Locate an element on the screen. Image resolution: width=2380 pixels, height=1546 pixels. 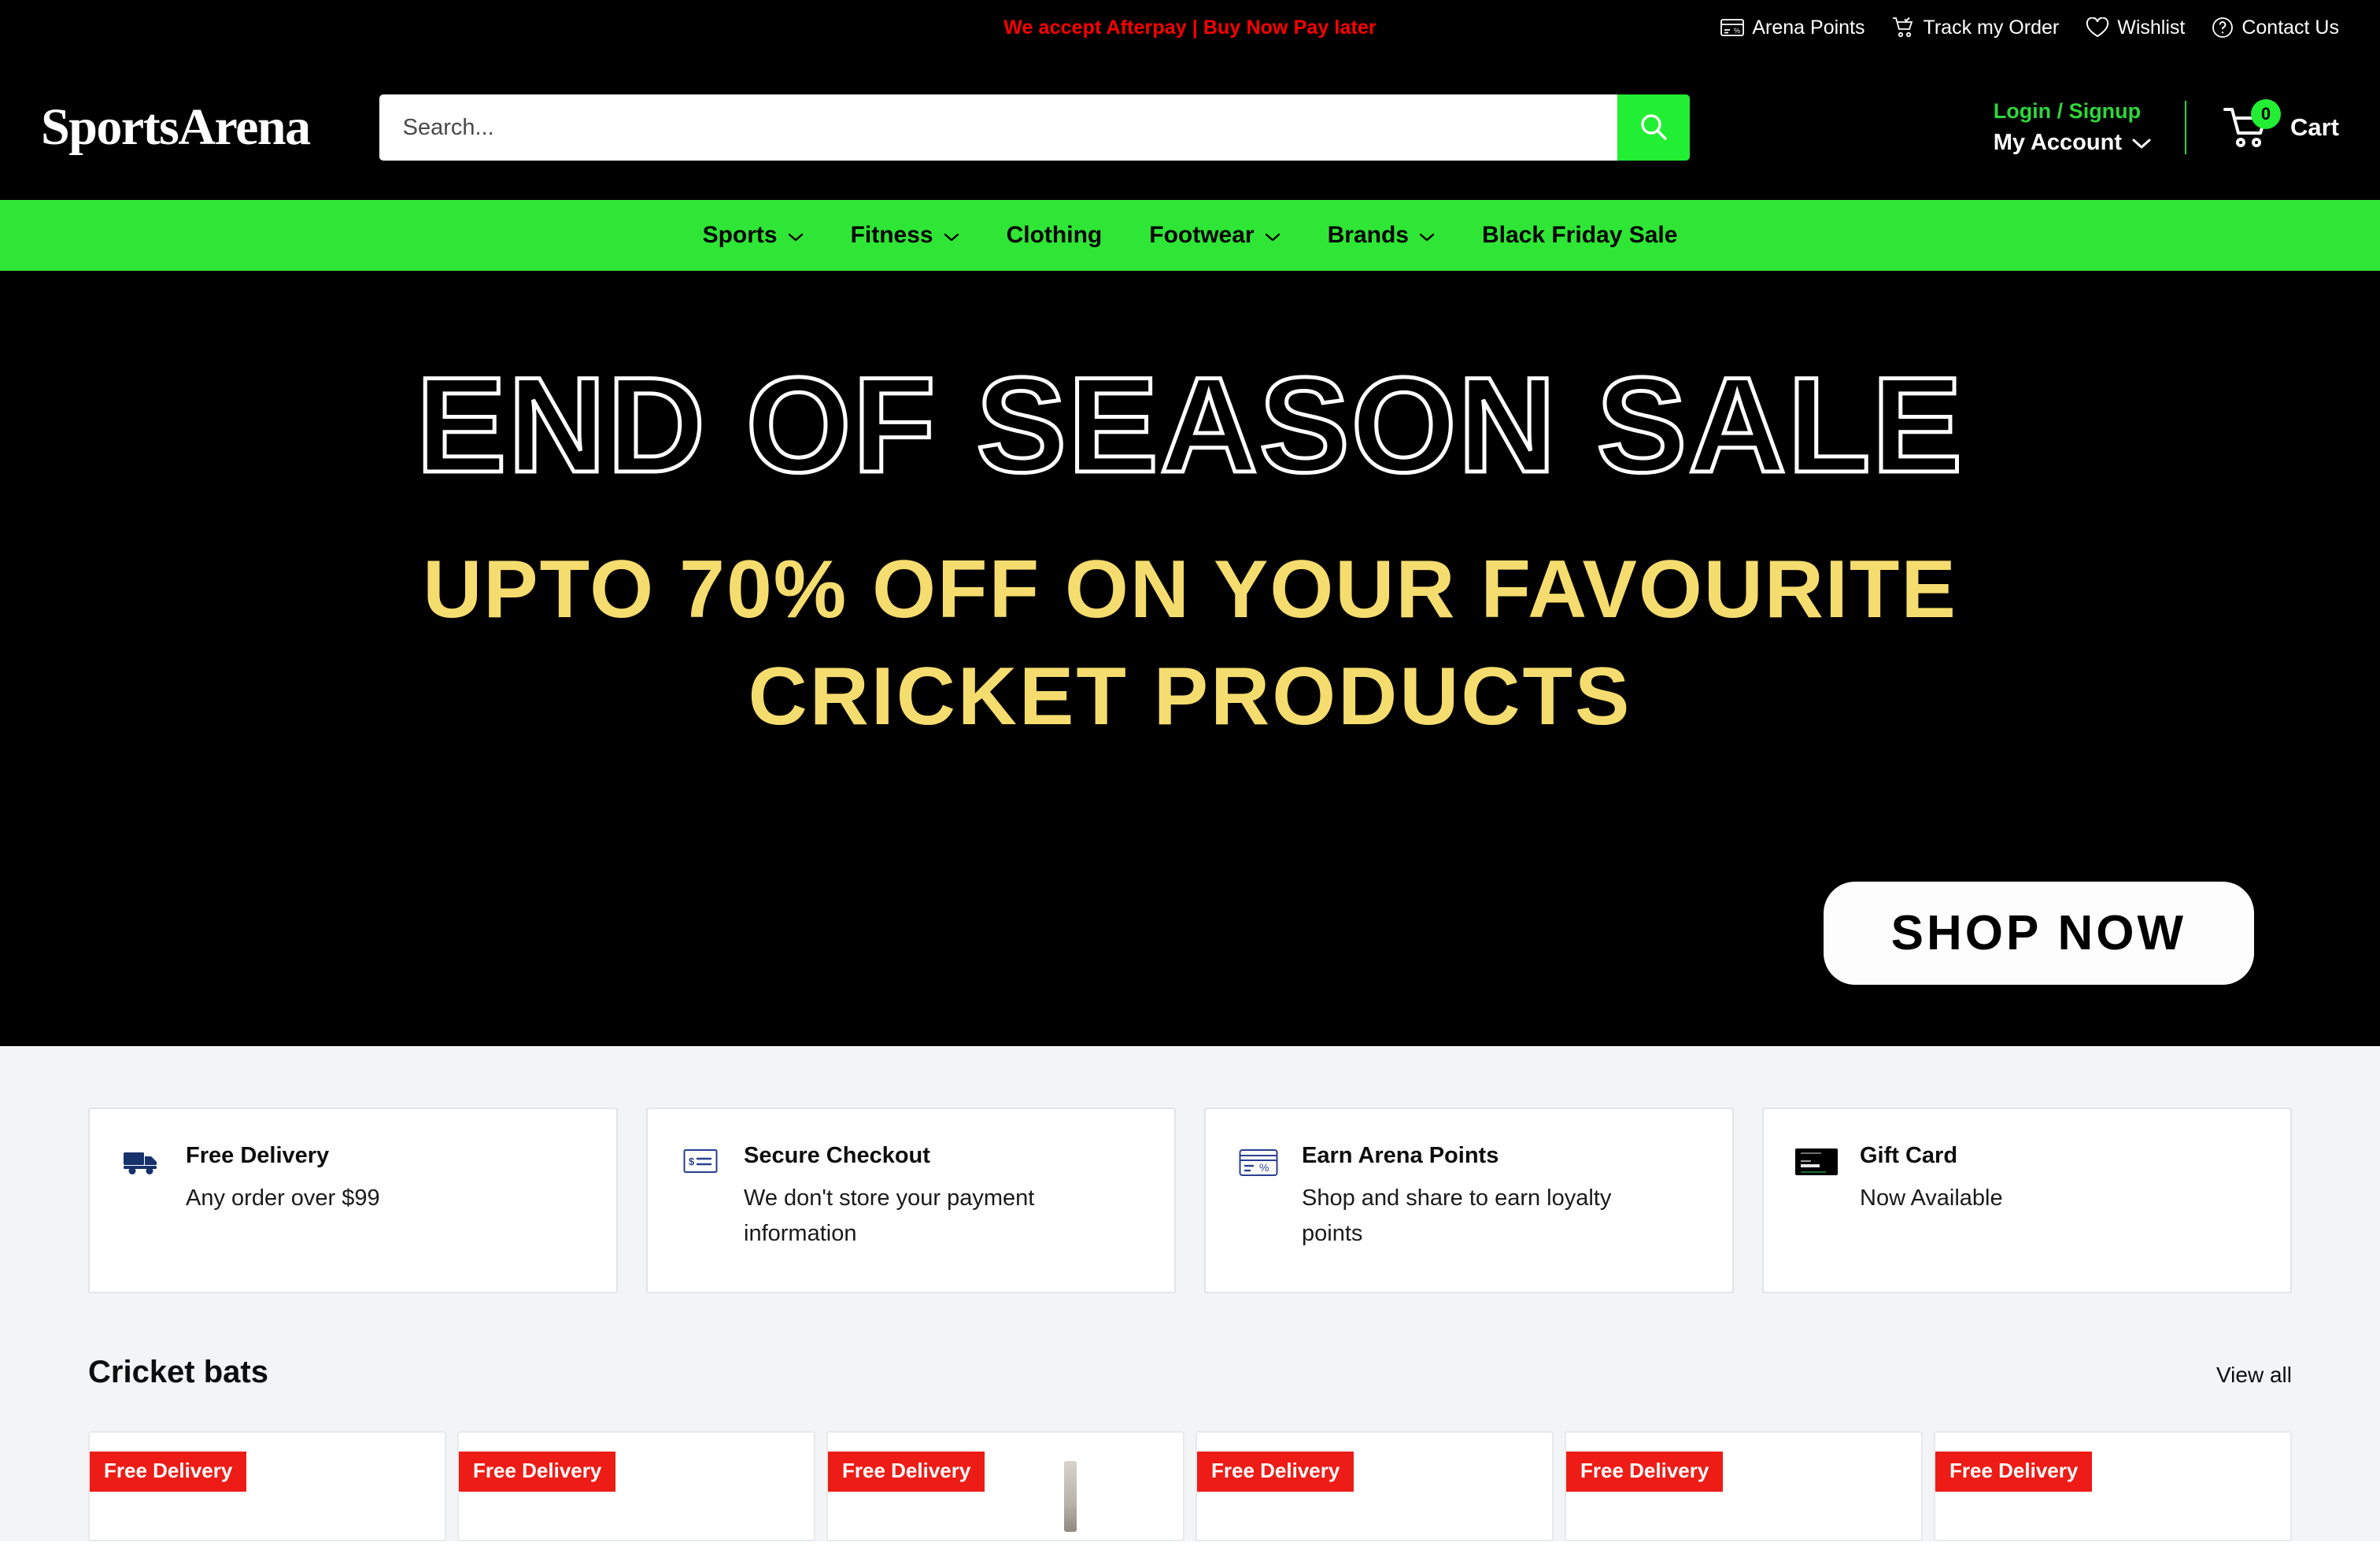
feature-card-free-delivery: Free Delivery Any order over $99 is located at coordinates (353, 1200).